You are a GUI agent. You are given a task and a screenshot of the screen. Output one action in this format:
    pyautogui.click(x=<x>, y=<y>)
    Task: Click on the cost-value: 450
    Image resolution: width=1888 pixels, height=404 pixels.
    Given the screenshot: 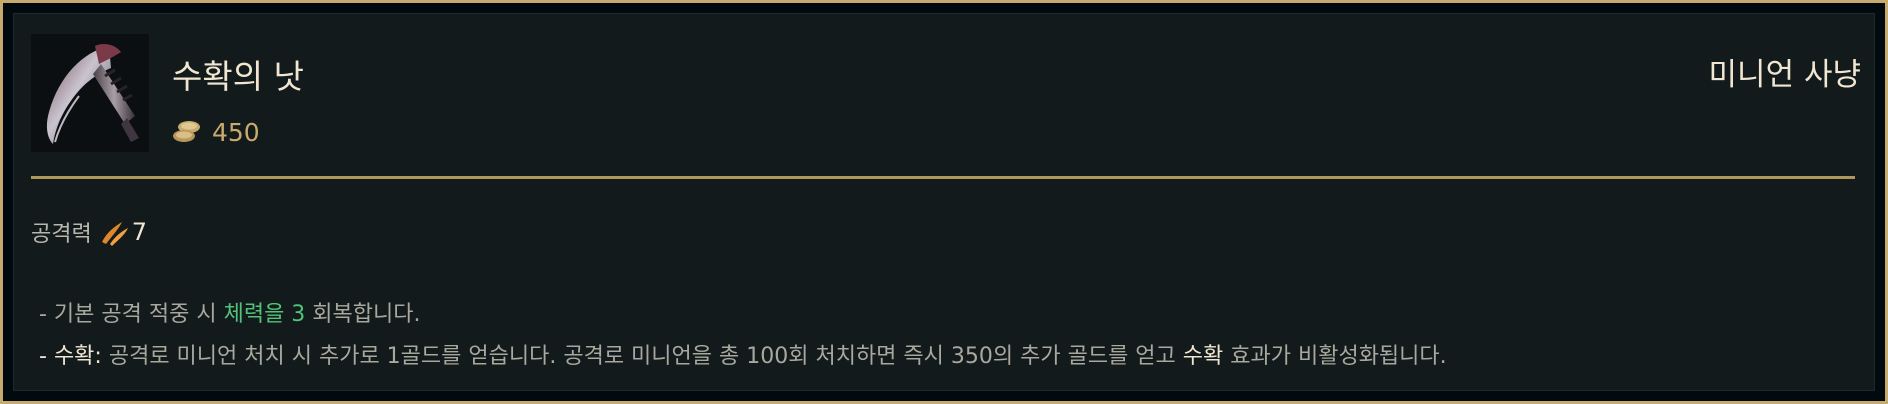 What is the action you would take?
    pyautogui.click(x=236, y=132)
    